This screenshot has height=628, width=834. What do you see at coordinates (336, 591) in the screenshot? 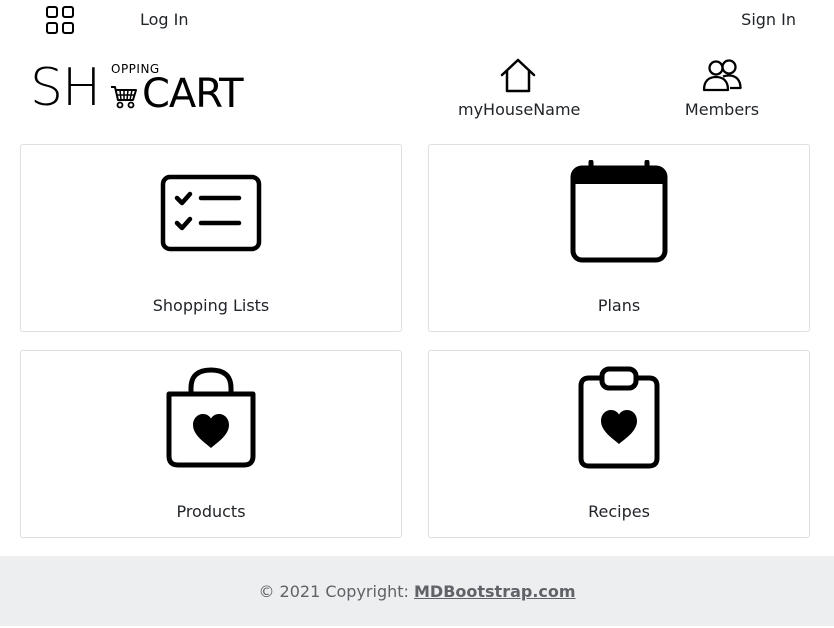
I see `footer-copyright-text: © 2021 Copyright:` at bounding box center [336, 591].